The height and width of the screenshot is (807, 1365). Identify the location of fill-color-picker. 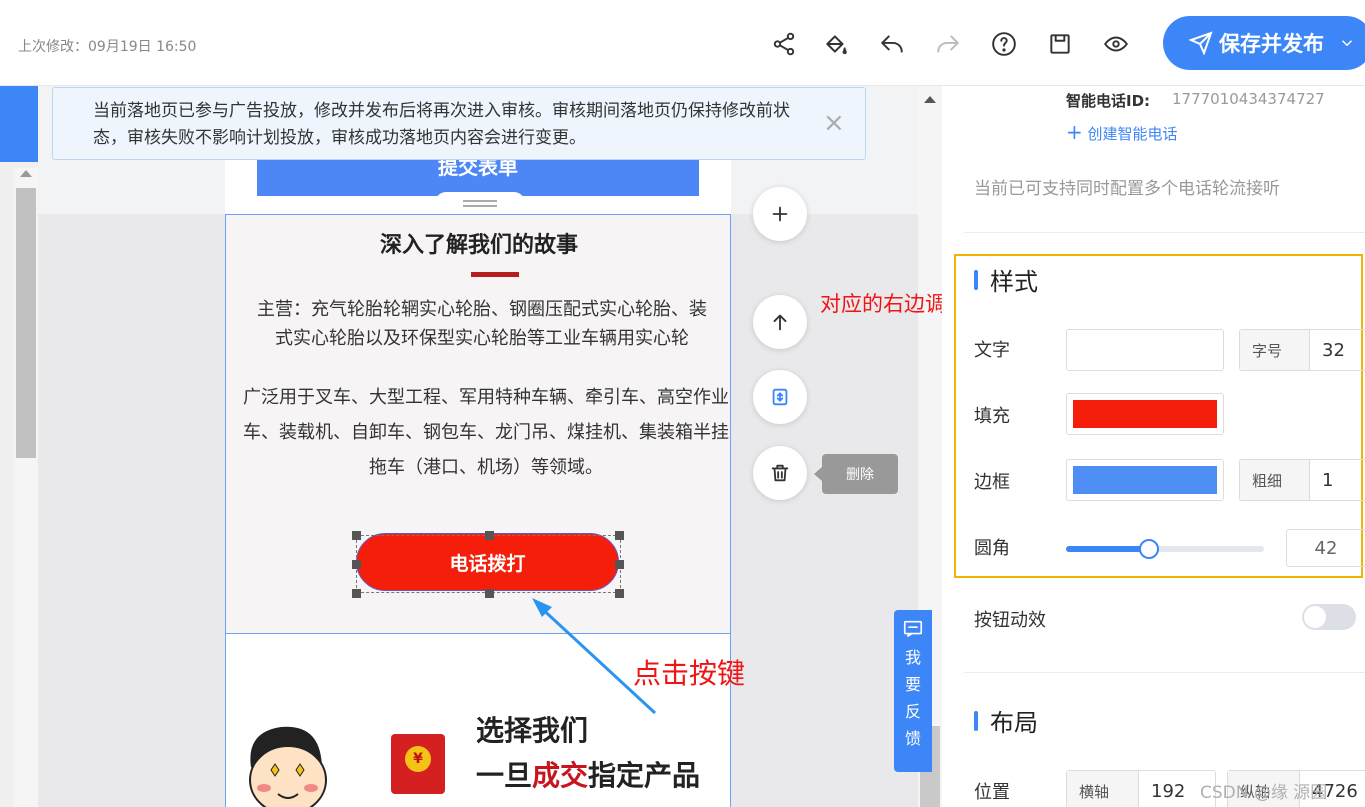
(1145, 414).